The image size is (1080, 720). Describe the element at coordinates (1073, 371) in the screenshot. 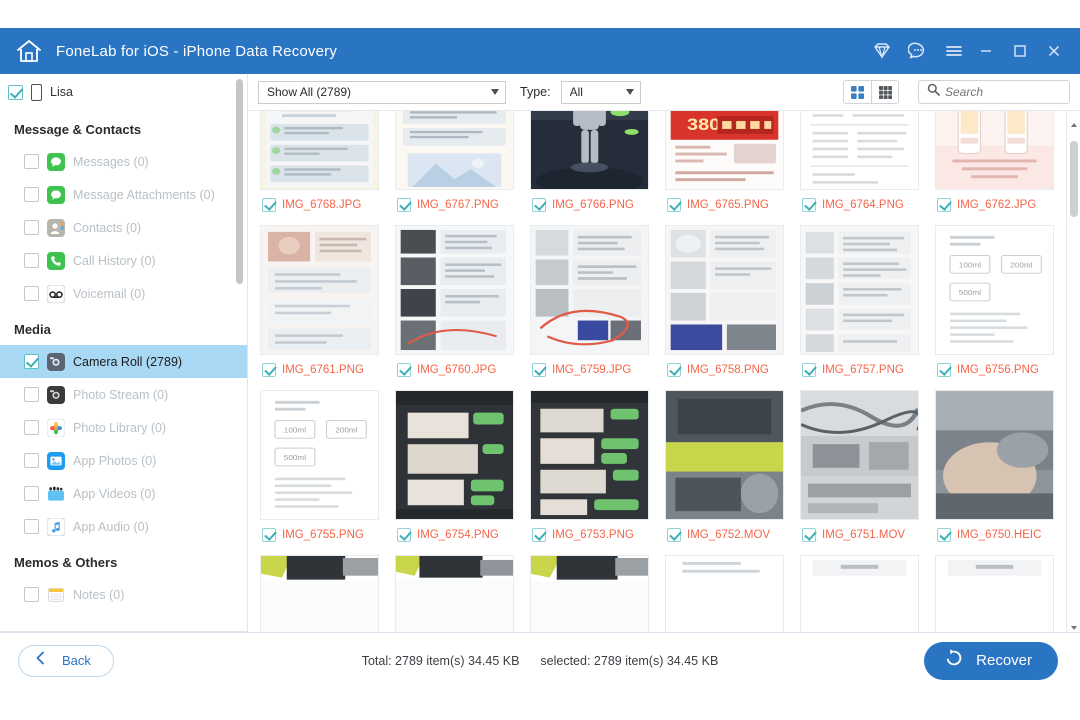

I see `grid-scrollbar` at that location.